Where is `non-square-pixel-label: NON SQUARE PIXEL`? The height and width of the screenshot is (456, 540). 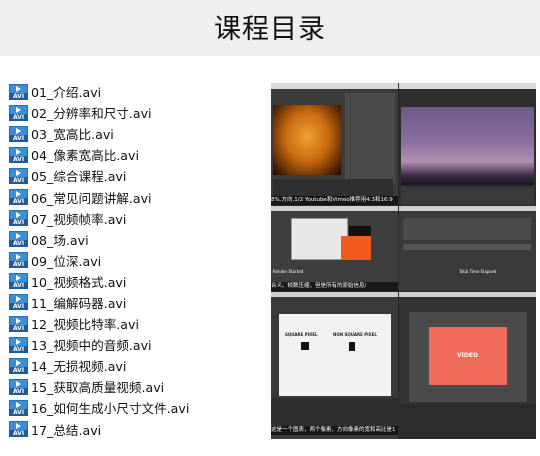
non-square-pixel-label: NON SQUARE PIXEL is located at coordinates (355, 334).